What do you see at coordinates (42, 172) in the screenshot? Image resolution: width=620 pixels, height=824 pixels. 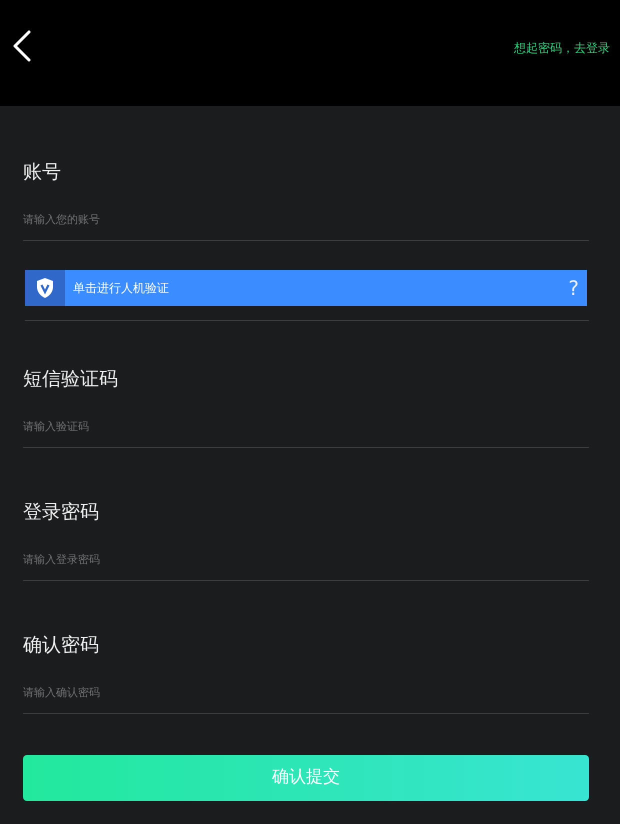 I see `field-label: 账号` at bounding box center [42, 172].